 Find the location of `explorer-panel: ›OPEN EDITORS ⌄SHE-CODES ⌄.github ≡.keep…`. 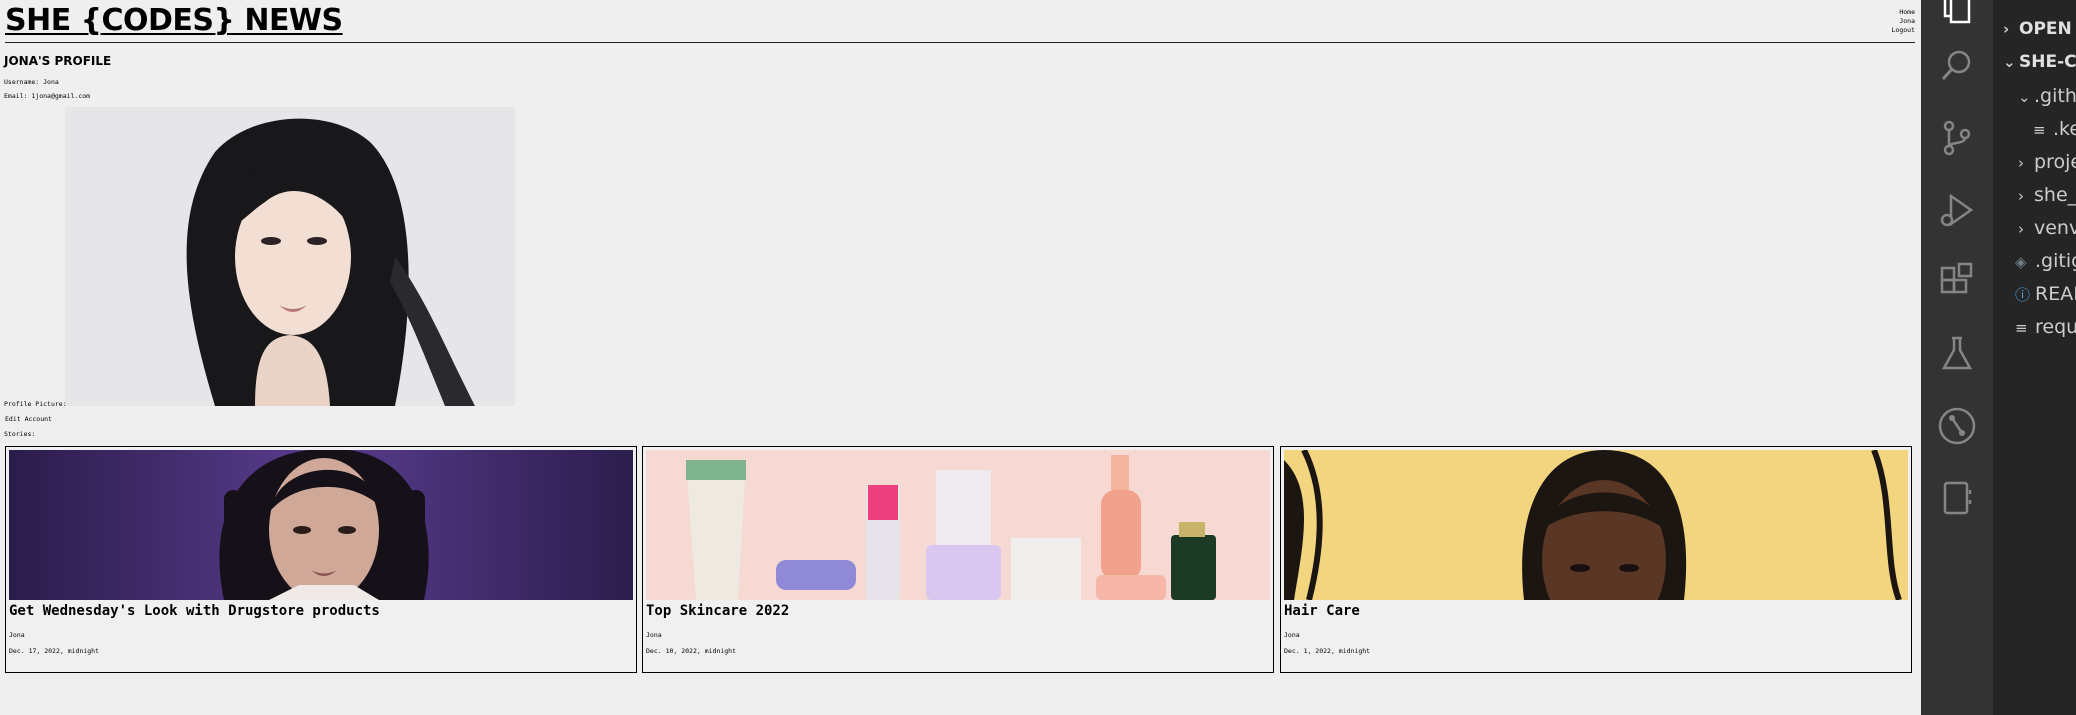

explorer-panel: ›OPEN EDITORS ⌄SHE-CODES ⌄.github ≡.keep… is located at coordinates (2034, 357).